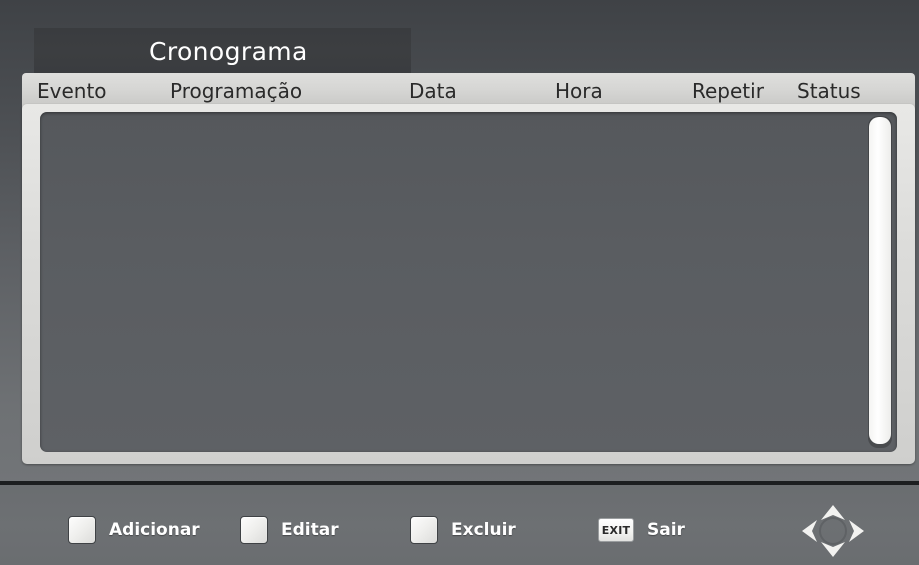 The width and height of the screenshot is (919, 565). I want to click on add-button: Adicionar, so click(134, 530).